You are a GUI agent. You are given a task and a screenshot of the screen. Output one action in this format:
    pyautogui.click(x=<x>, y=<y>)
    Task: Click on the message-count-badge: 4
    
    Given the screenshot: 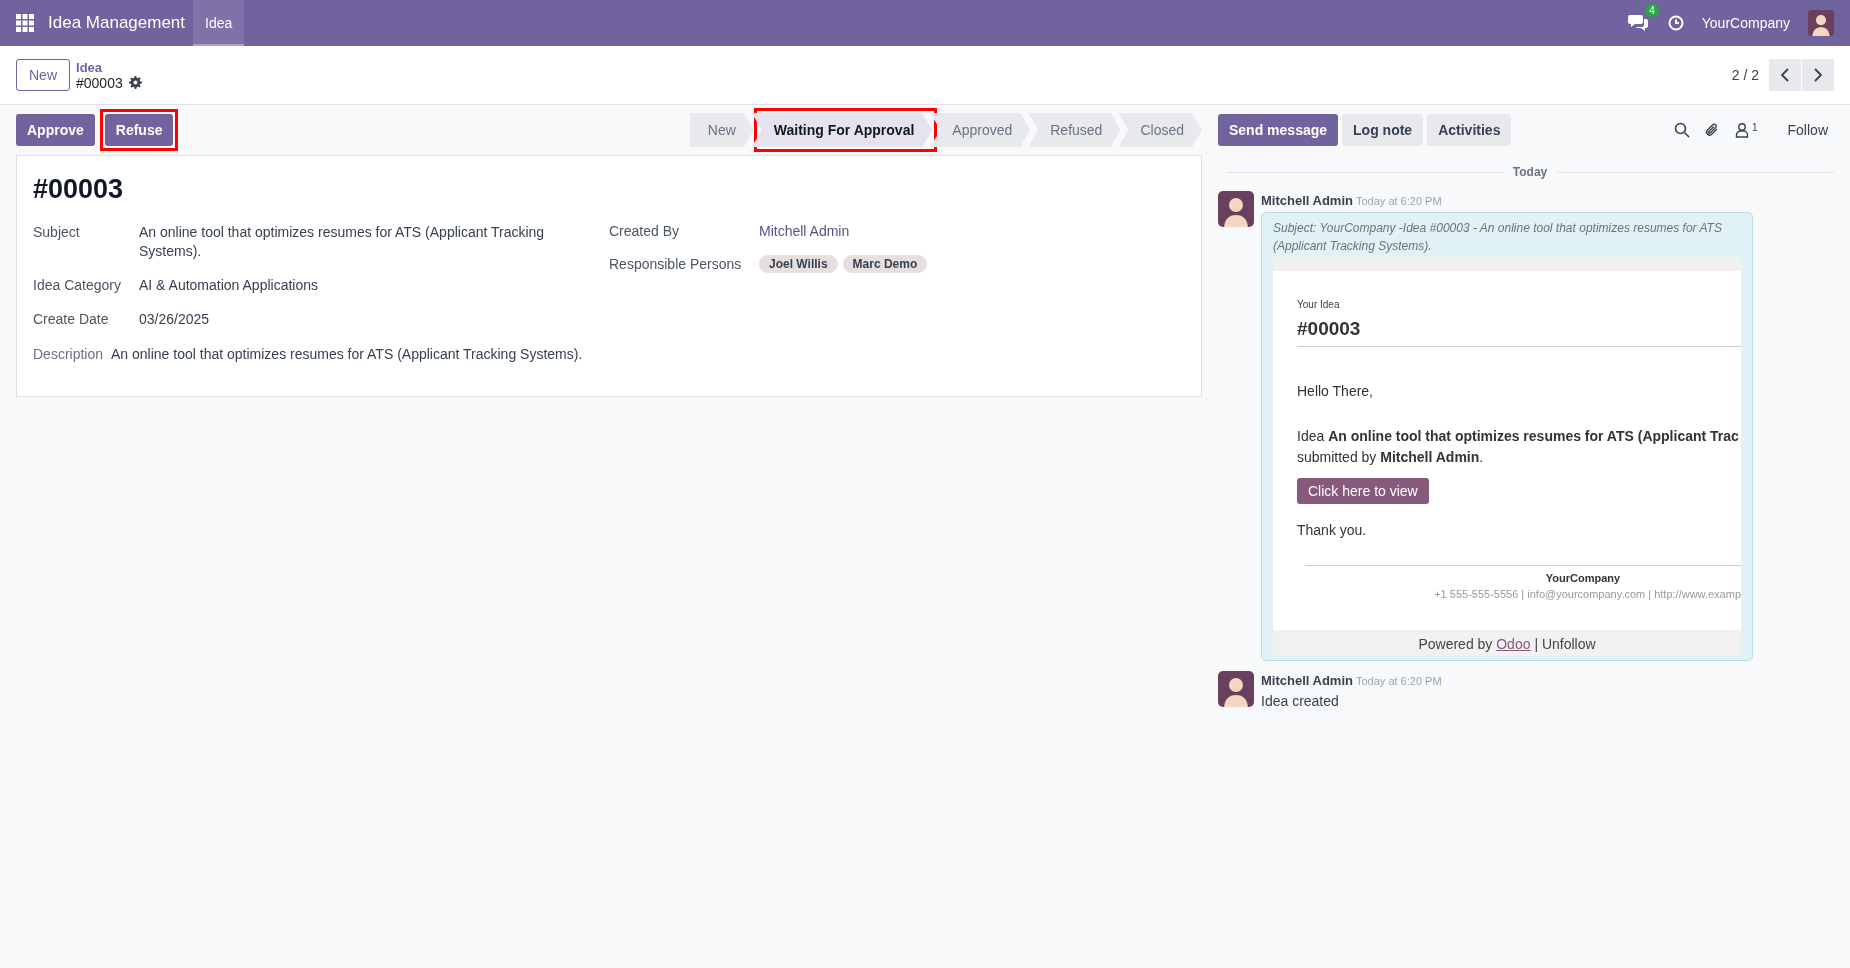 What is the action you would take?
    pyautogui.click(x=1652, y=10)
    